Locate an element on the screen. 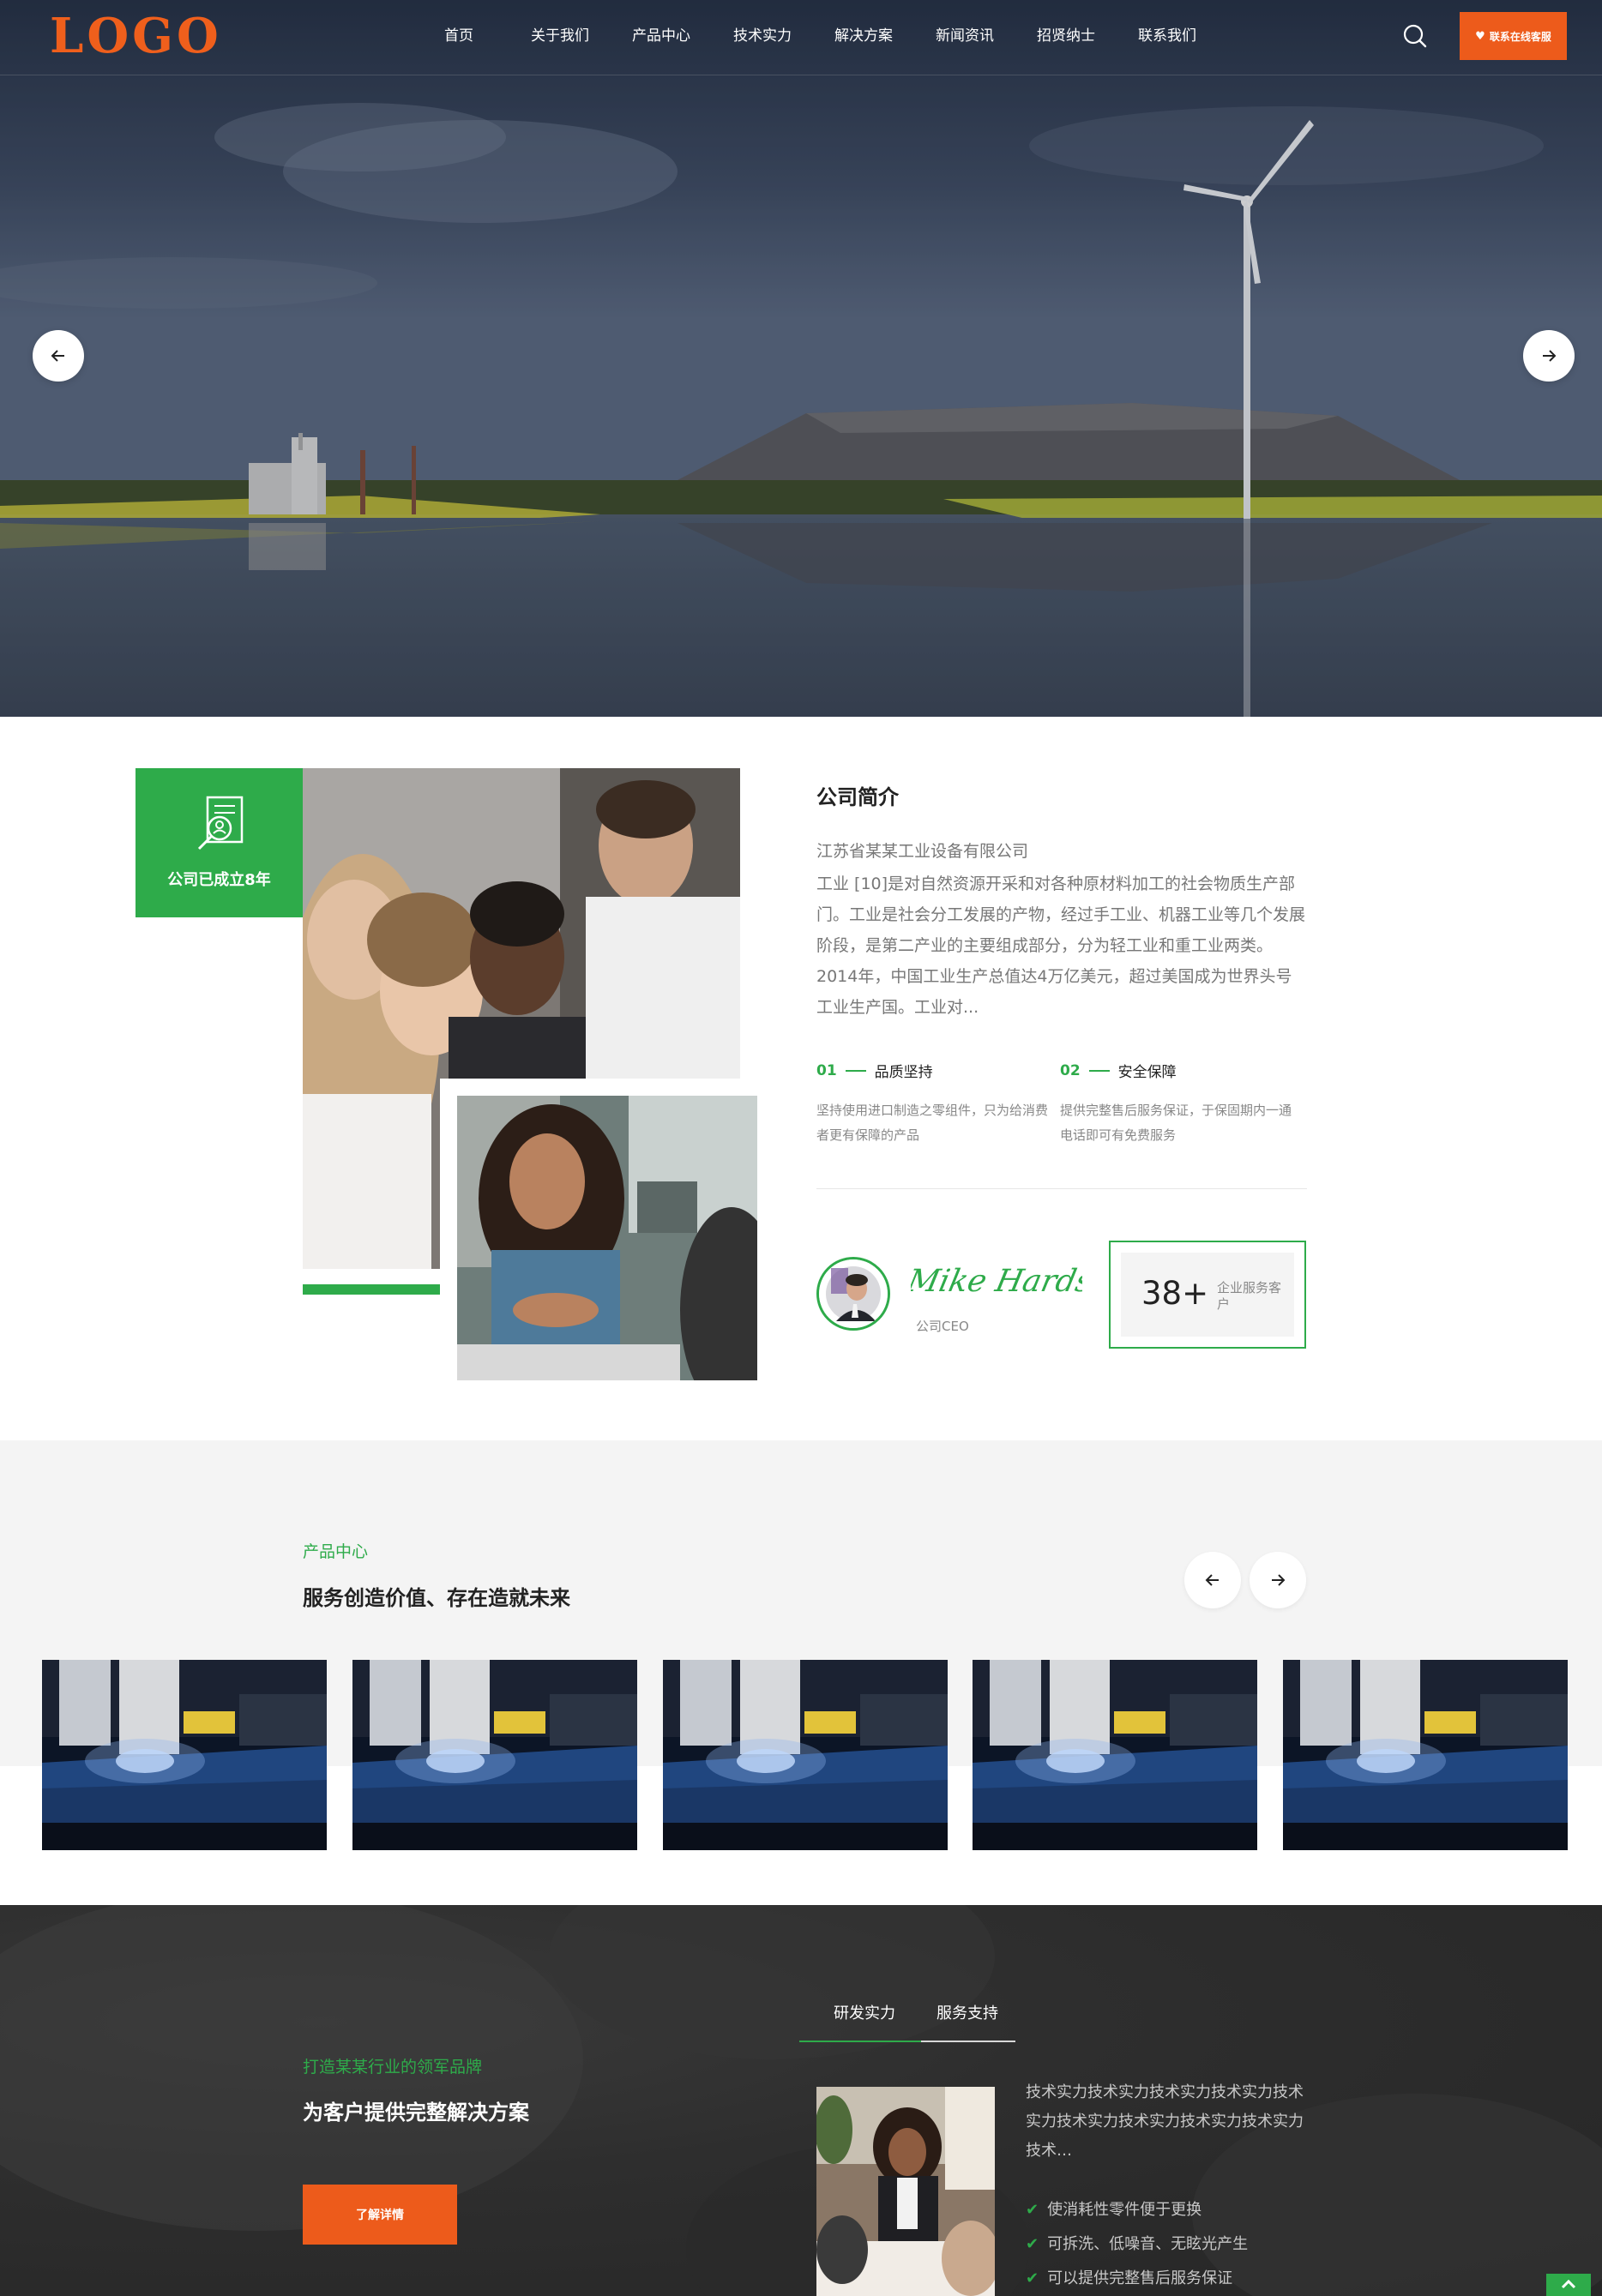 The height and width of the screenshot is (2296, 1602). list-item: ✔ 可拆洗、低噪音、无眩光产生 is located at coordinates (1137, 2245).